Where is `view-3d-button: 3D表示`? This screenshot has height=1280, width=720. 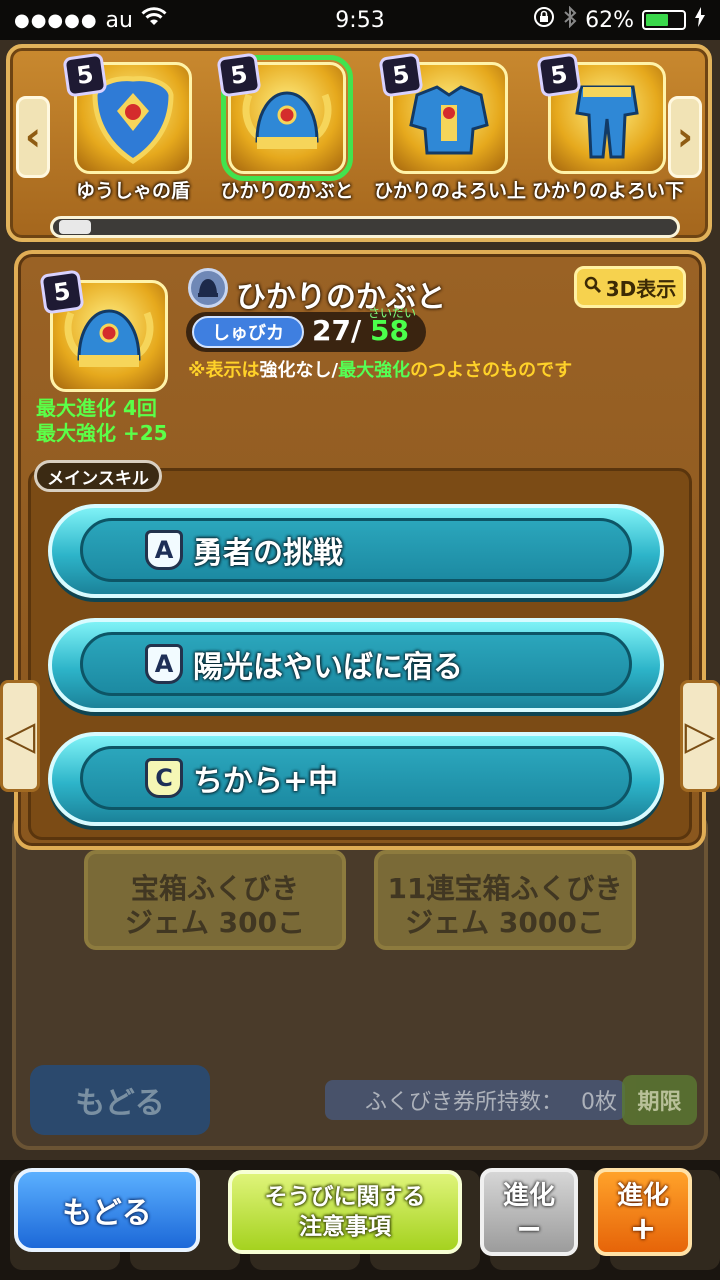
view-3d-button: 3D表示 is located at coordinates (630, 287).